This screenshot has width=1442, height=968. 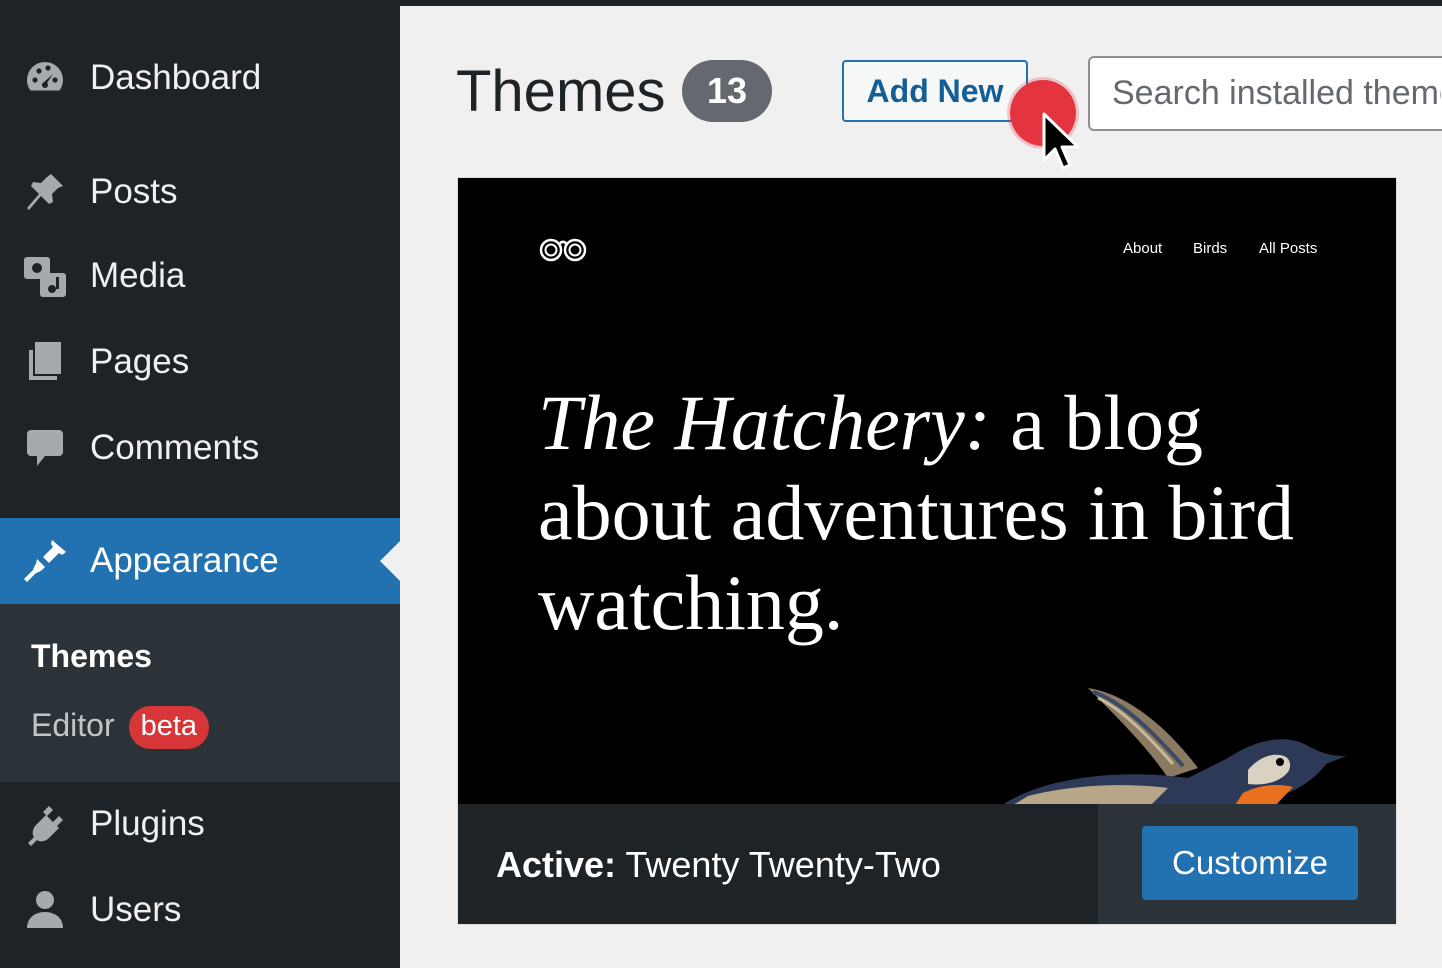 What do you see at coordinates (727, 91) in the screenshot?
I see `theme-count-badge: 13` at bounding box center [727, 91].